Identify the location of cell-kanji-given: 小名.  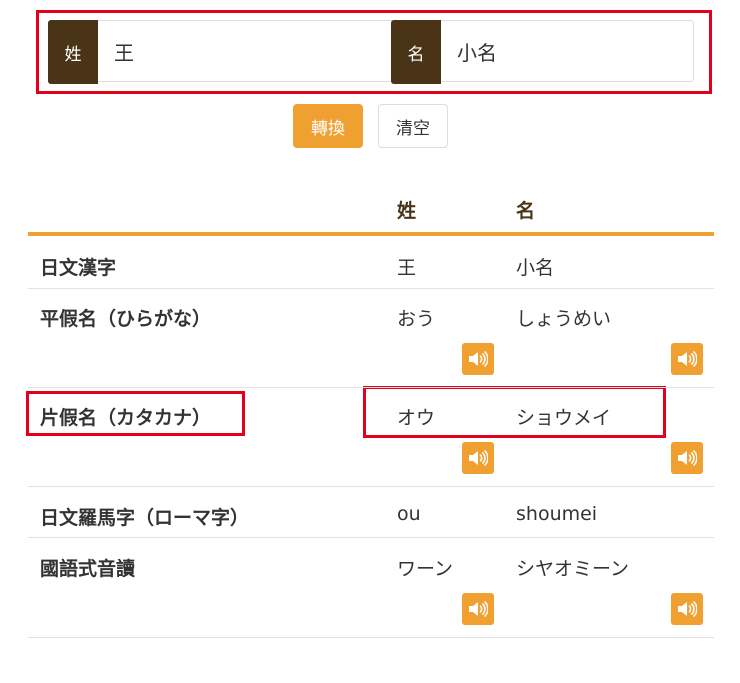
(535, 268).